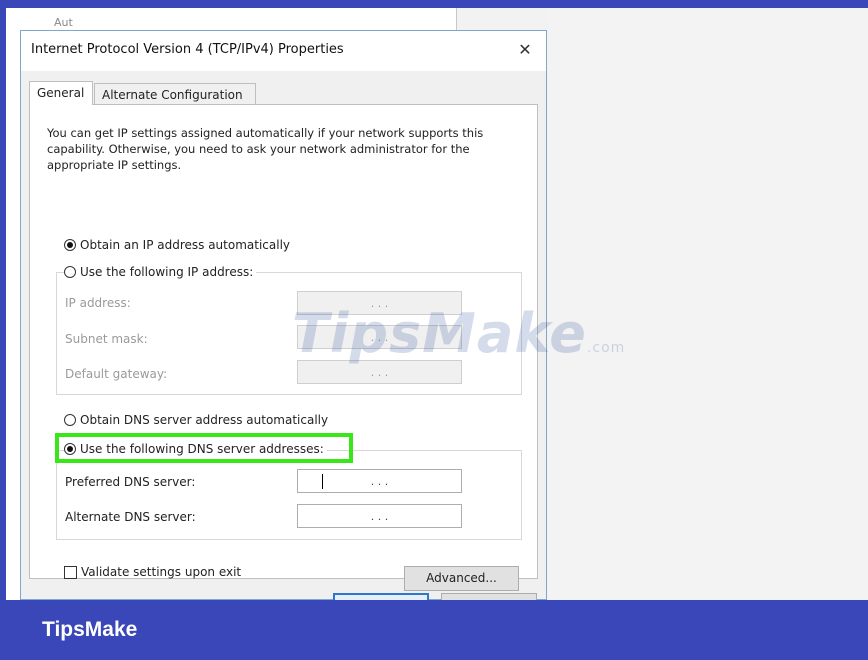 Image resolution: width=868 pixels, height=660 pixels. What do you see at coordinates (204, 420) in the screenshot?
I see `obtain-dns-automatically-label: Obtain DNS server address automatically` at bounding box center [204, 420].